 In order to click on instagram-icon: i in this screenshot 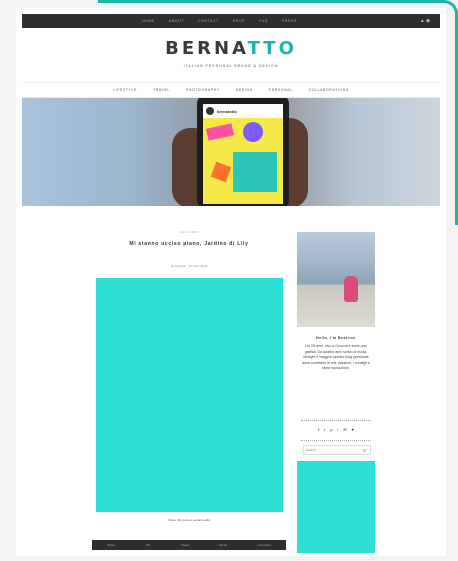, I will do `click(337, 429)`.